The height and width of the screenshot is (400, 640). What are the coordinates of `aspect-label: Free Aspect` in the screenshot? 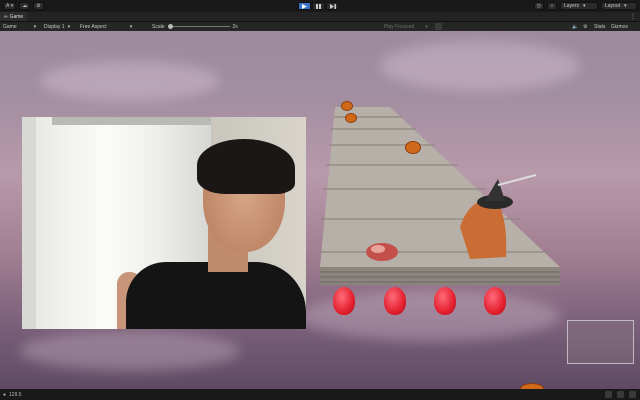 It's located at (93, 26).